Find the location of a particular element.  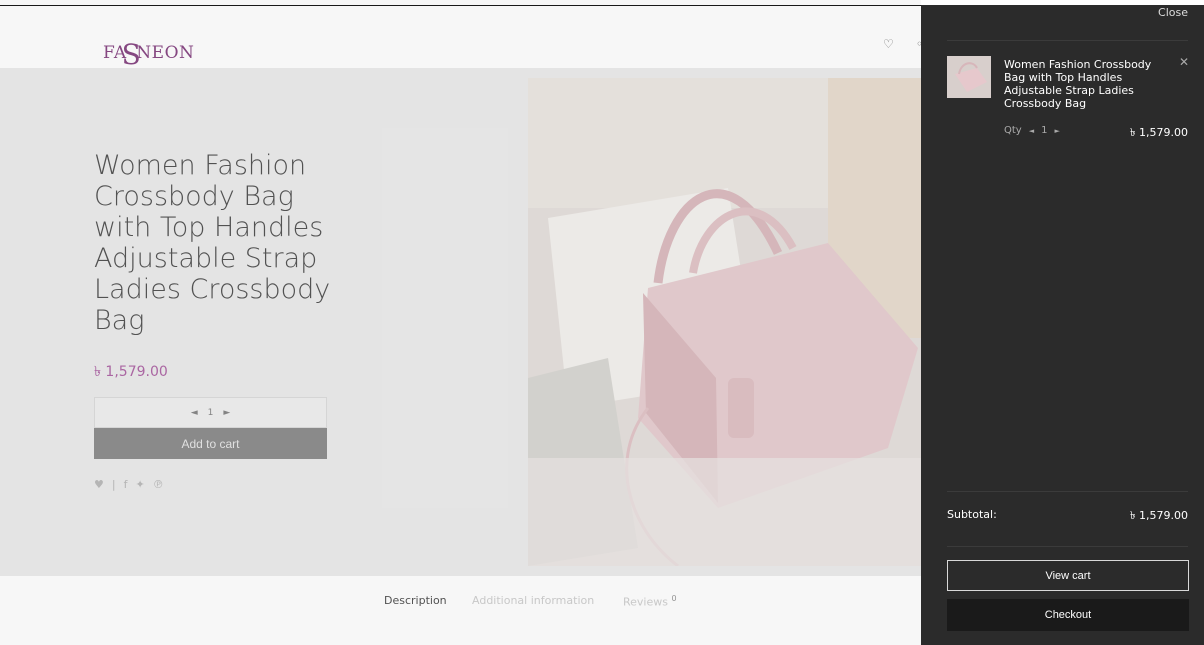

cart-item-thumbnail is located at coordinates (969, 77).